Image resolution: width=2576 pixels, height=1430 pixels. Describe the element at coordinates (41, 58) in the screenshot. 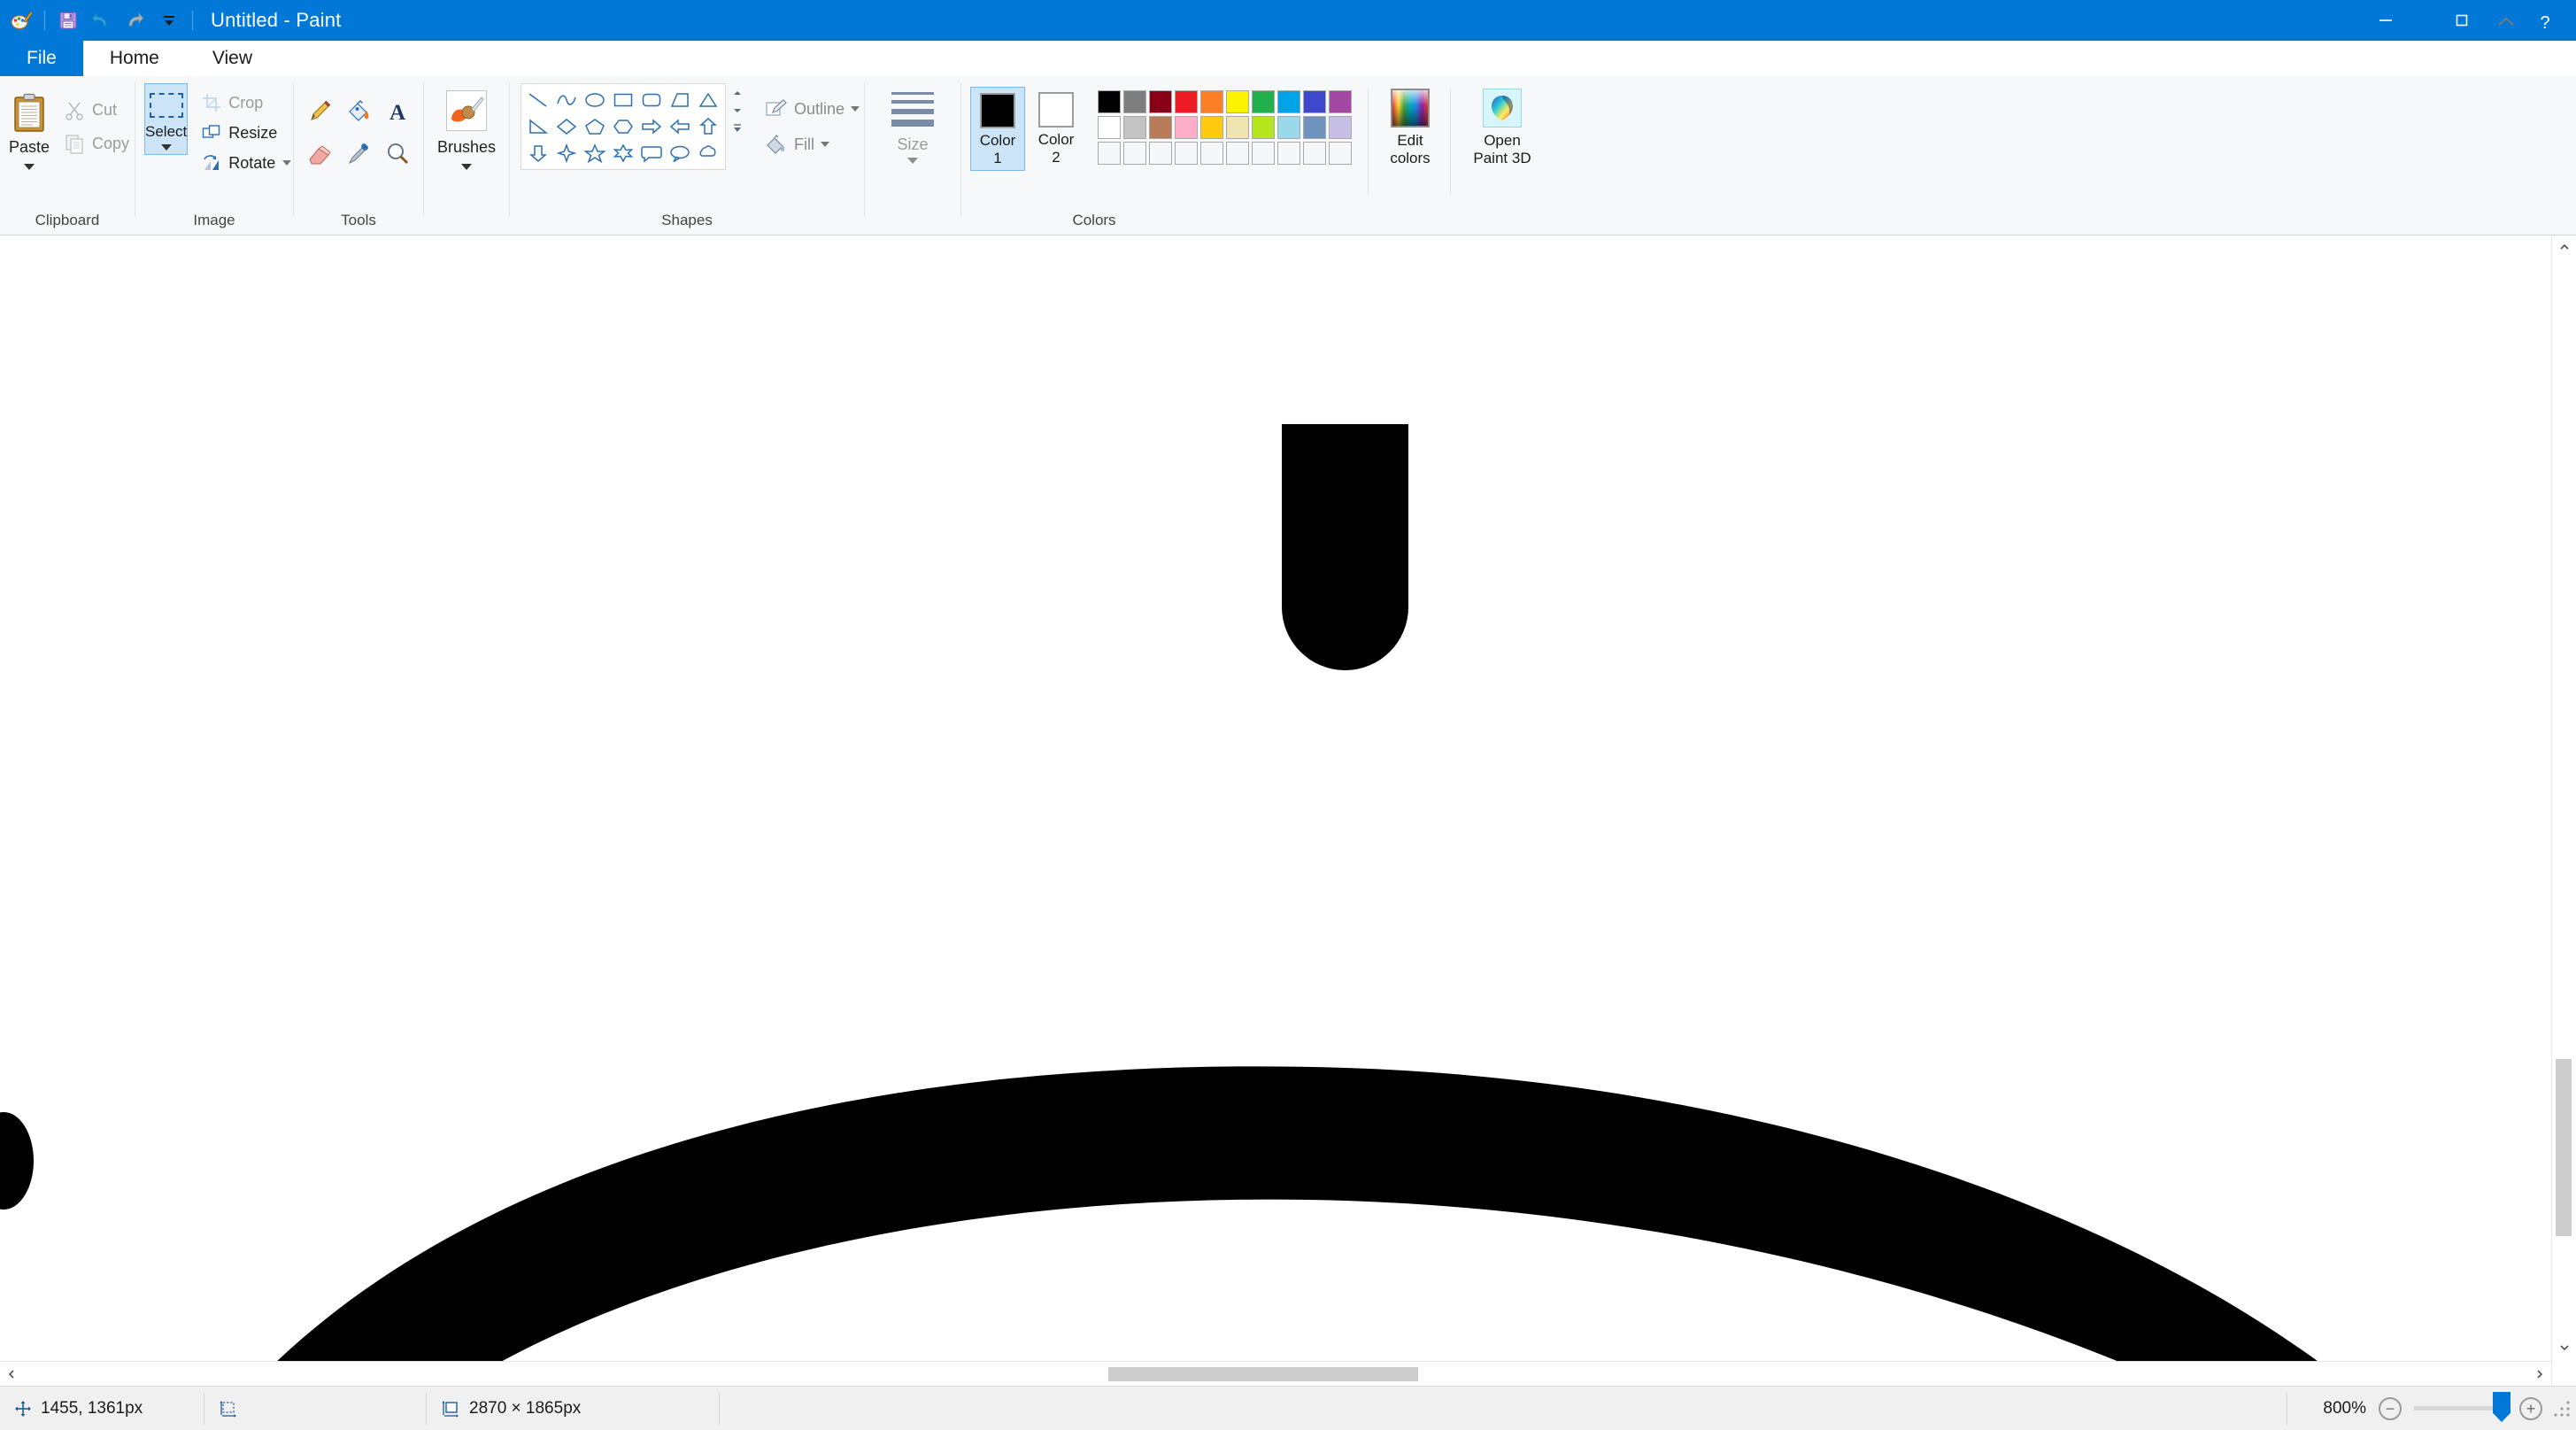

I see `tab-file: File` at that location.